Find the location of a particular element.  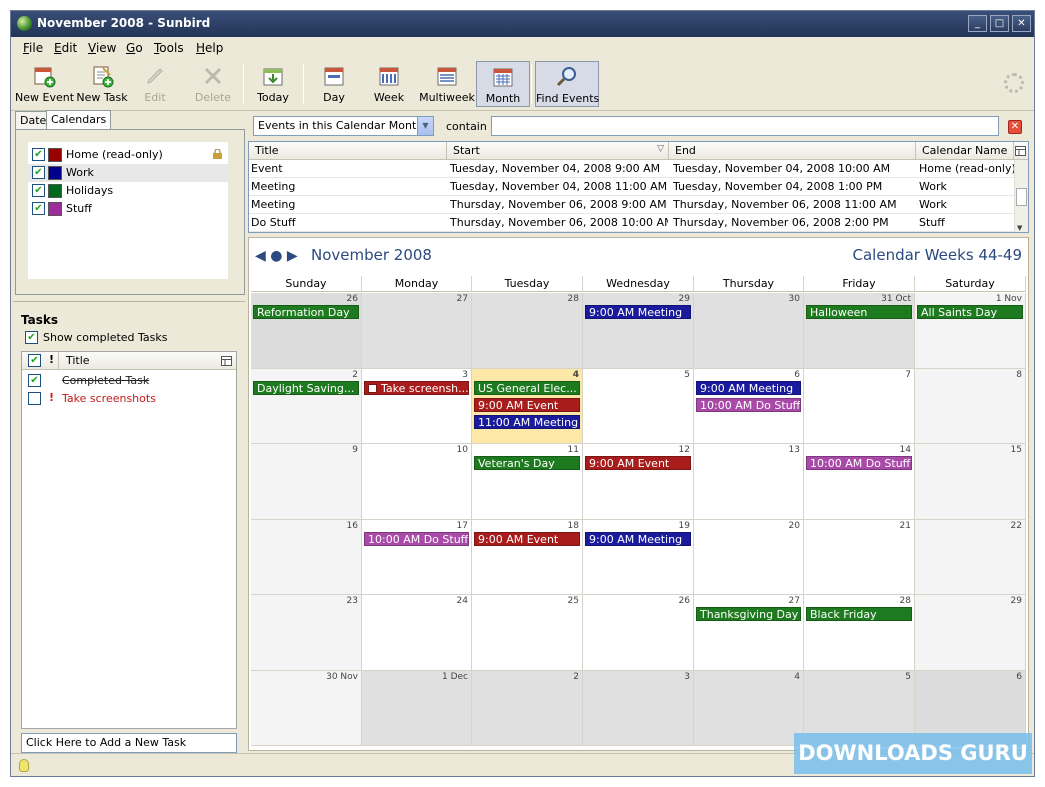

pane-splitter is located at coordinates (129, 303).